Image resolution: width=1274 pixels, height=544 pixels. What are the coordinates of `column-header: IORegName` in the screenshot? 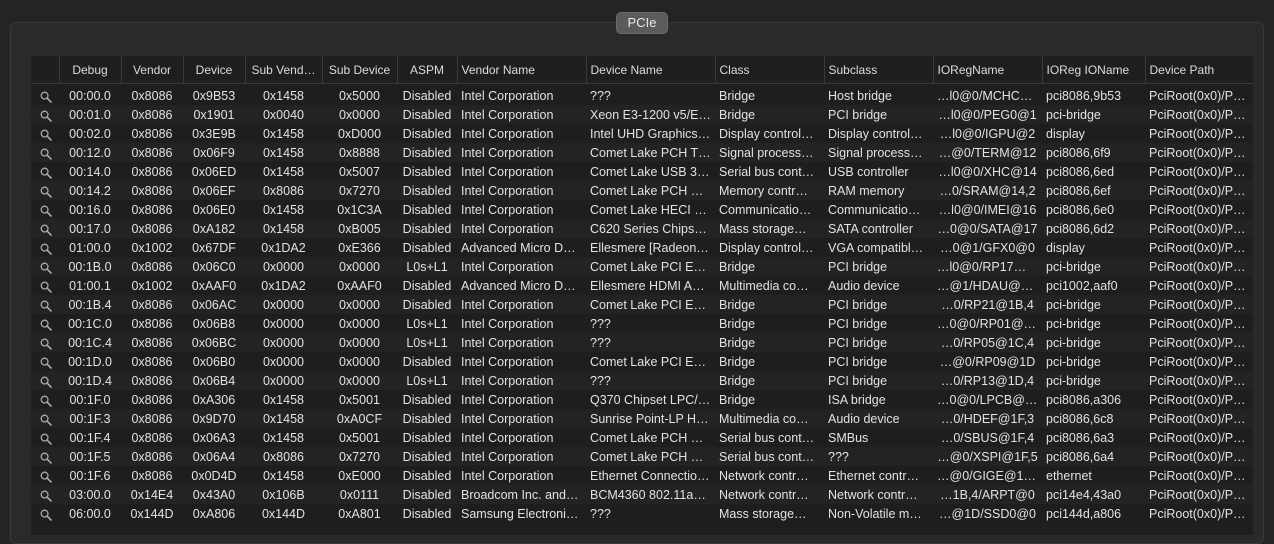 It's located at (988, 70).